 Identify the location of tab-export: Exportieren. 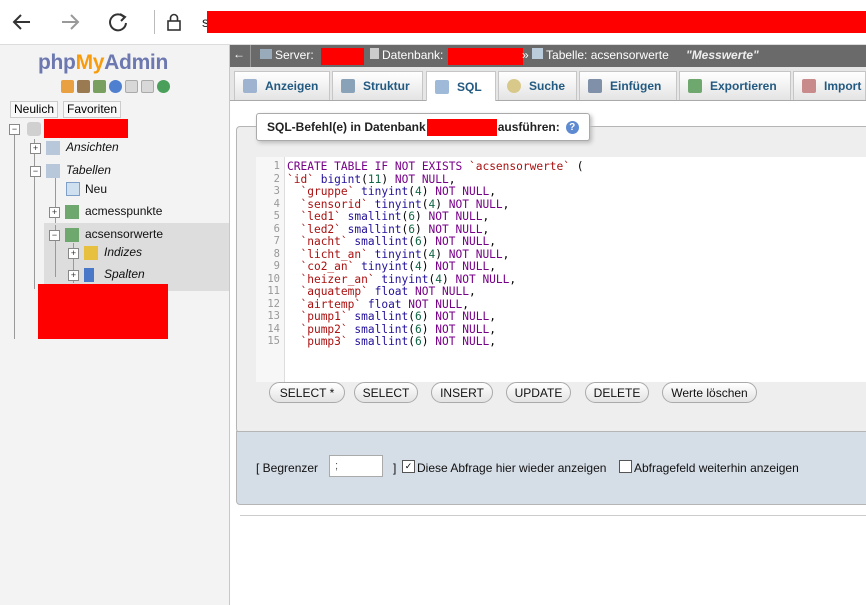
(735, 85).